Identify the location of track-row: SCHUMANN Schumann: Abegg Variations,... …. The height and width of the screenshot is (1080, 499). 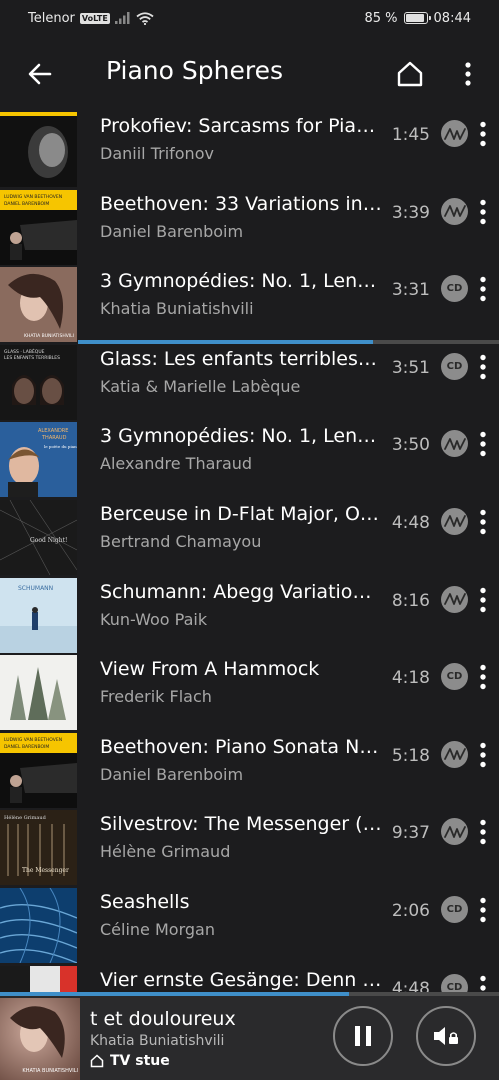
(249, 616).